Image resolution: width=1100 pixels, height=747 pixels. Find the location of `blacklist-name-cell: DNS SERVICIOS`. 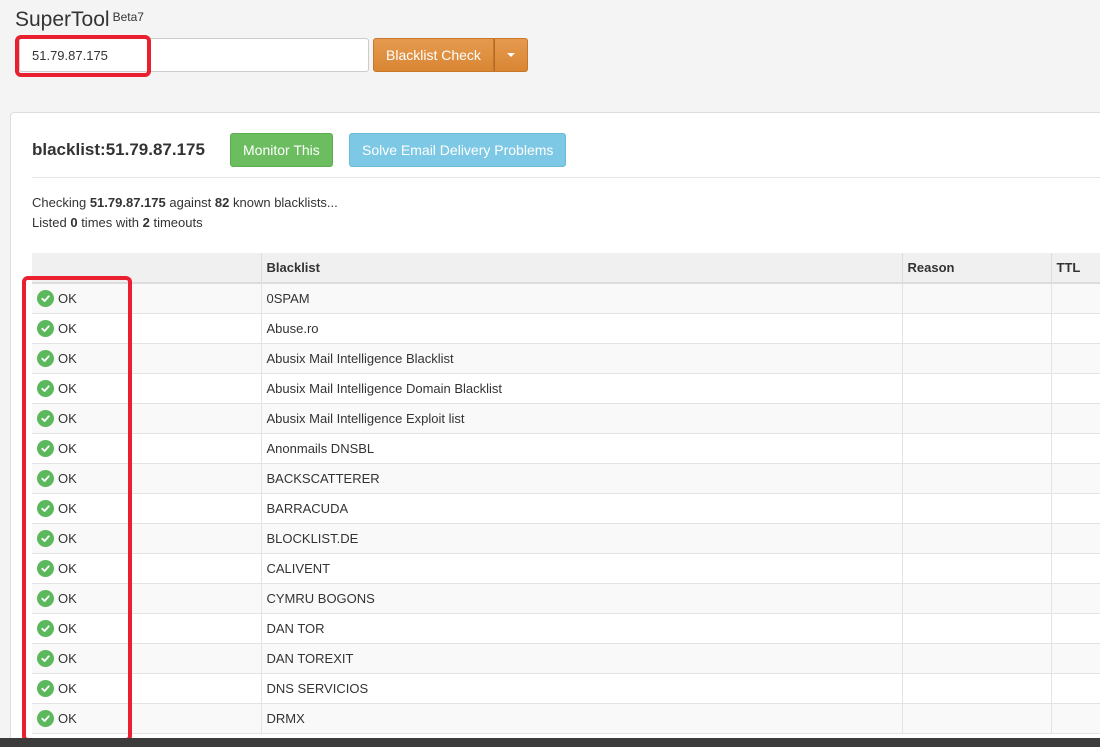

blacklist-name-cell: DNS SERVICIOS is located at coordinates (581, 688).